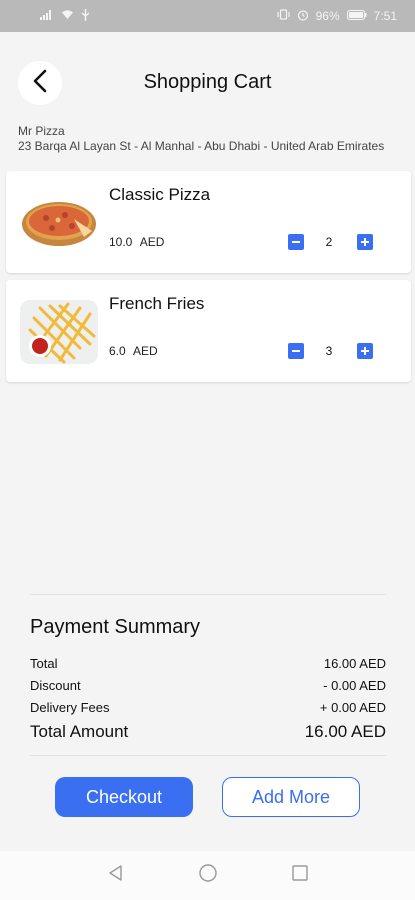 This screenshot has height=900, width=415. What do you see at coordinates (41, 131) in the screenshot?
I see `restaurant-name: Mr Pizza` at bounding box center [41, 131].